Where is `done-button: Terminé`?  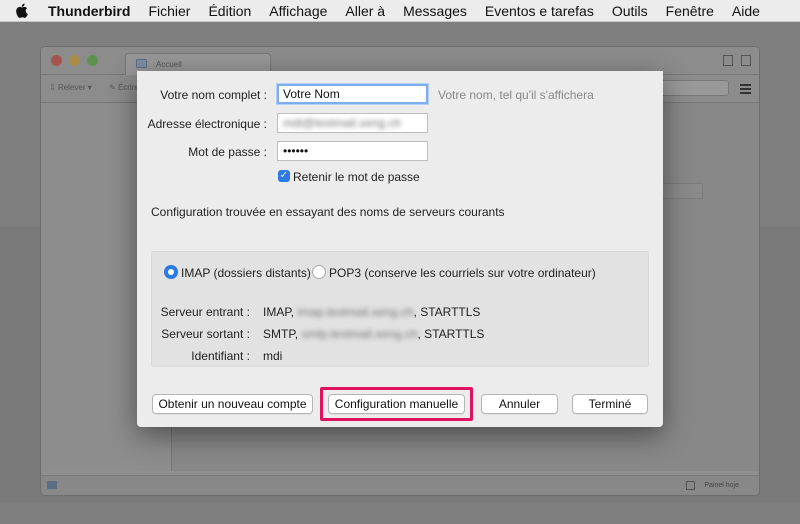
done-button: Terminé is located at coordinates (610, 404).